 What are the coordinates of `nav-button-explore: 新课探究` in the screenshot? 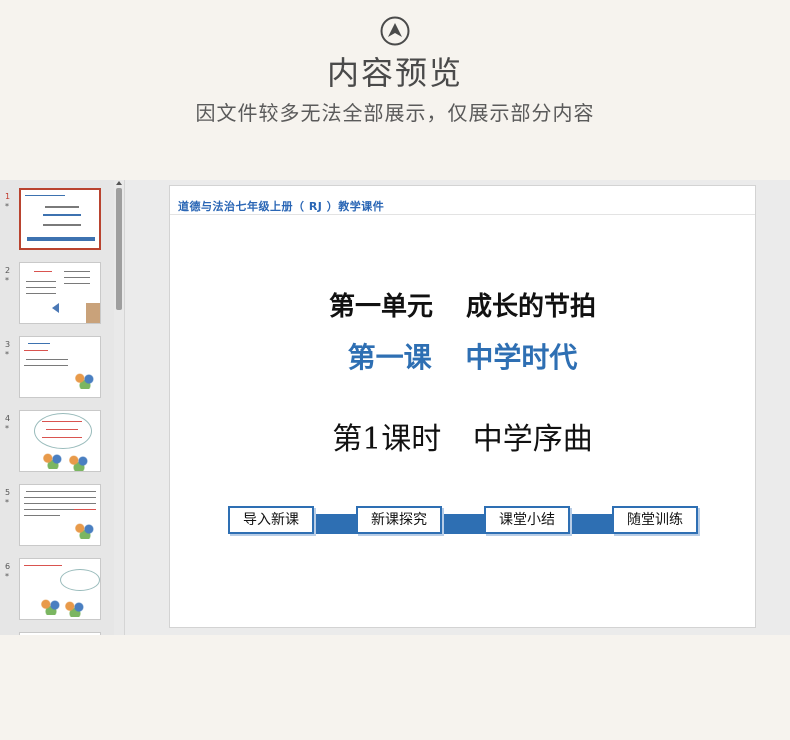 It's located at (399, 520).